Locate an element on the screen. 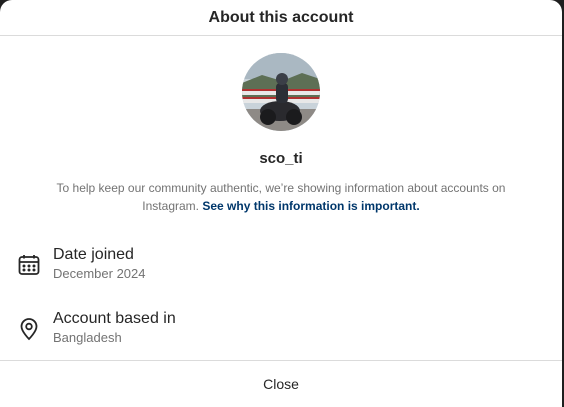 This screenshot has width=564, height=407. info-link: See why this information is important. is located at coordinates (310, 206).